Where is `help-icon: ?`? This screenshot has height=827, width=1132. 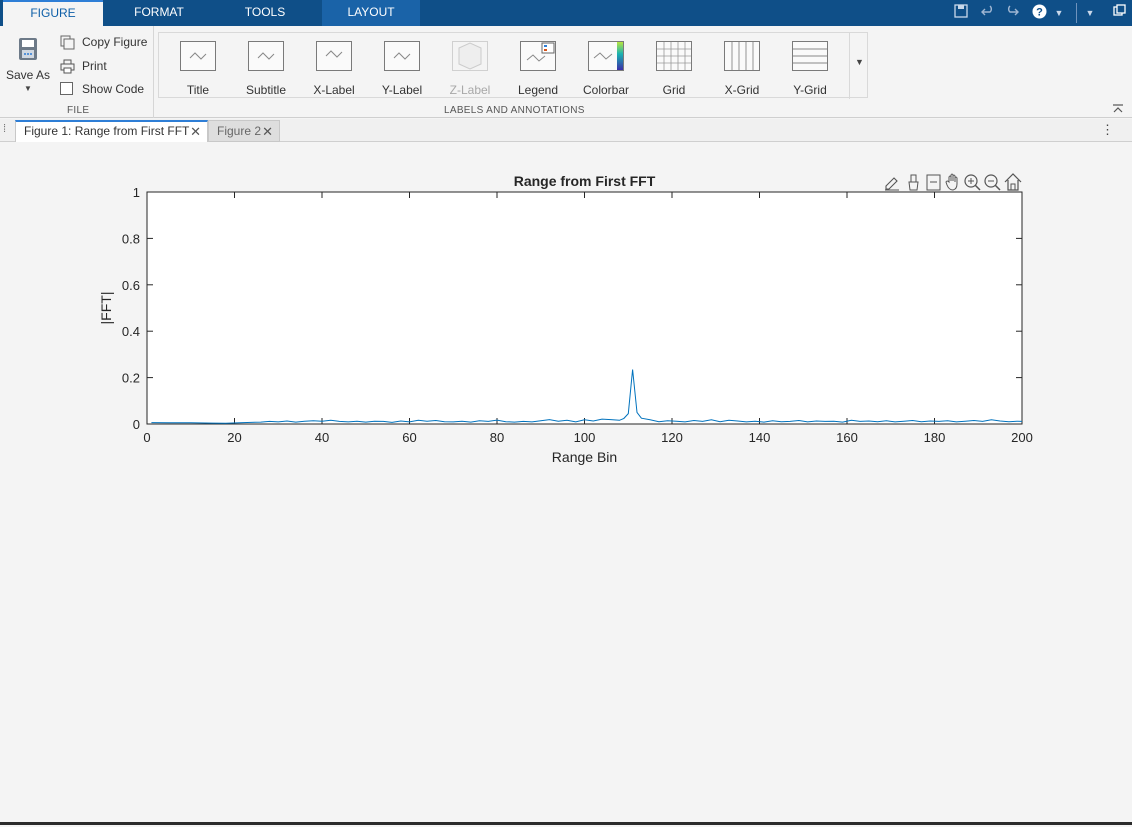
help-icon: ? is located at coordinates (1039, 13).